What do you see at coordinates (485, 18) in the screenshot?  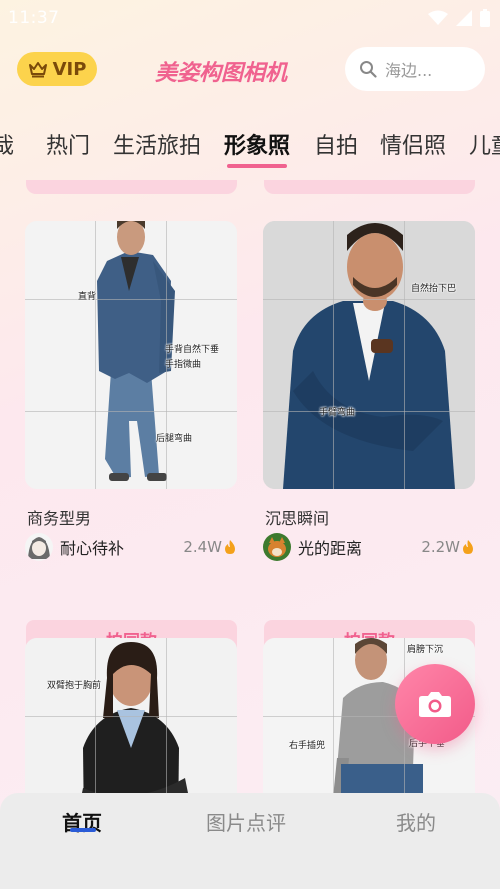 I see `battery-icon` at bounding box center [485, 18].